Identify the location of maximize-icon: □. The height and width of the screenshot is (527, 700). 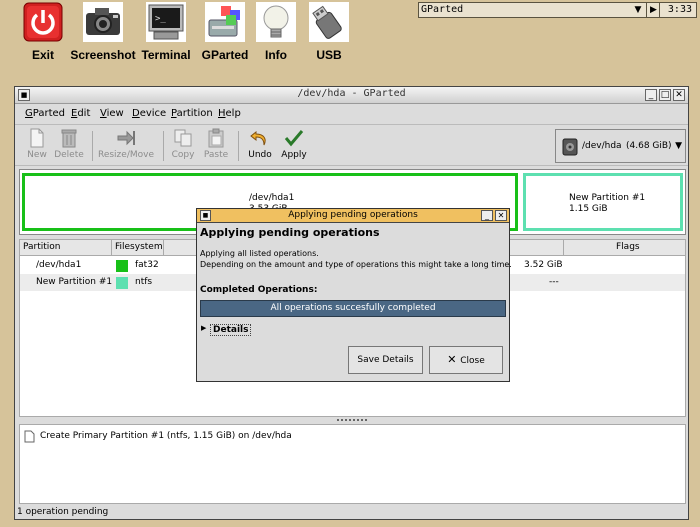
(665, 95).